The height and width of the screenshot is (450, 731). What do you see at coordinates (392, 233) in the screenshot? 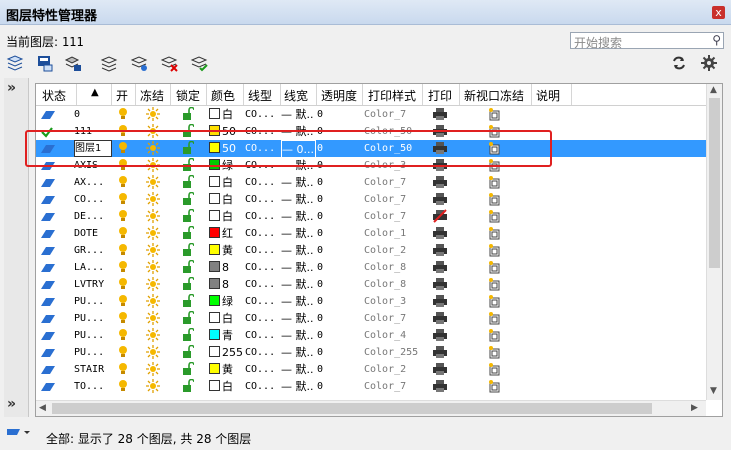
I see `plot-style: Color_1` at bounding box center [392, 233].